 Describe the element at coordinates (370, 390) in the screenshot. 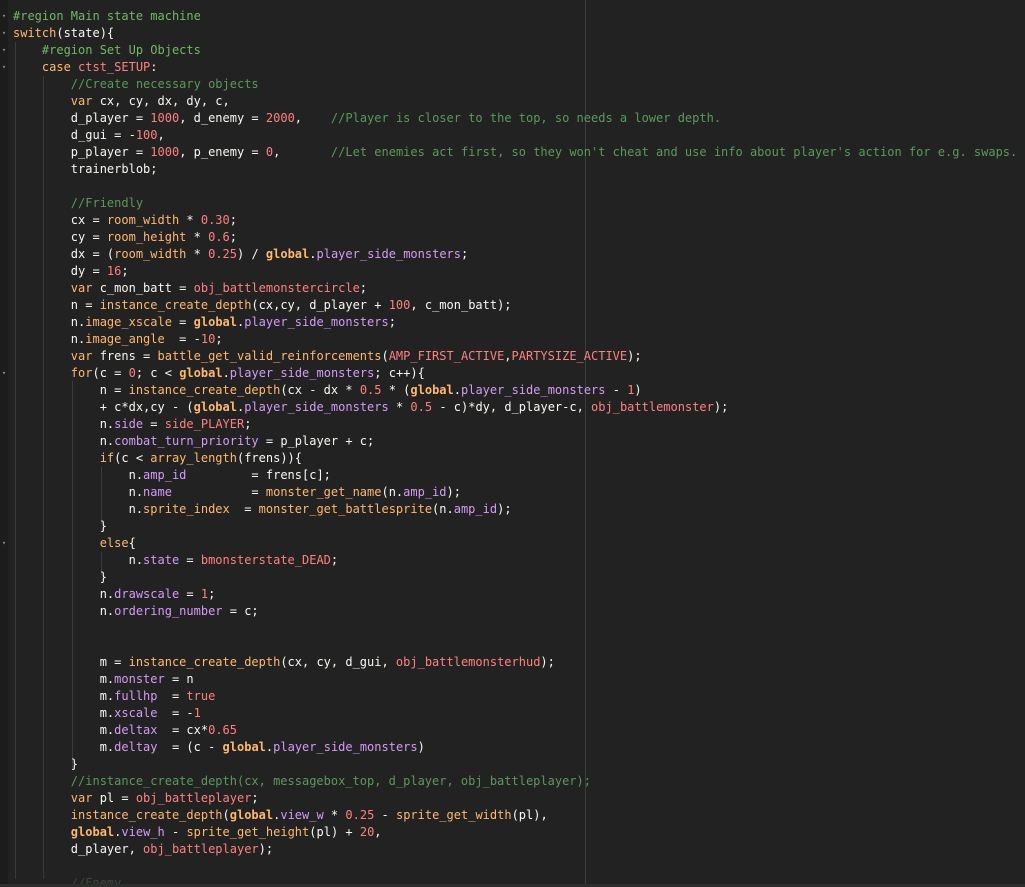

I see `code-token: 0.5` at that location.